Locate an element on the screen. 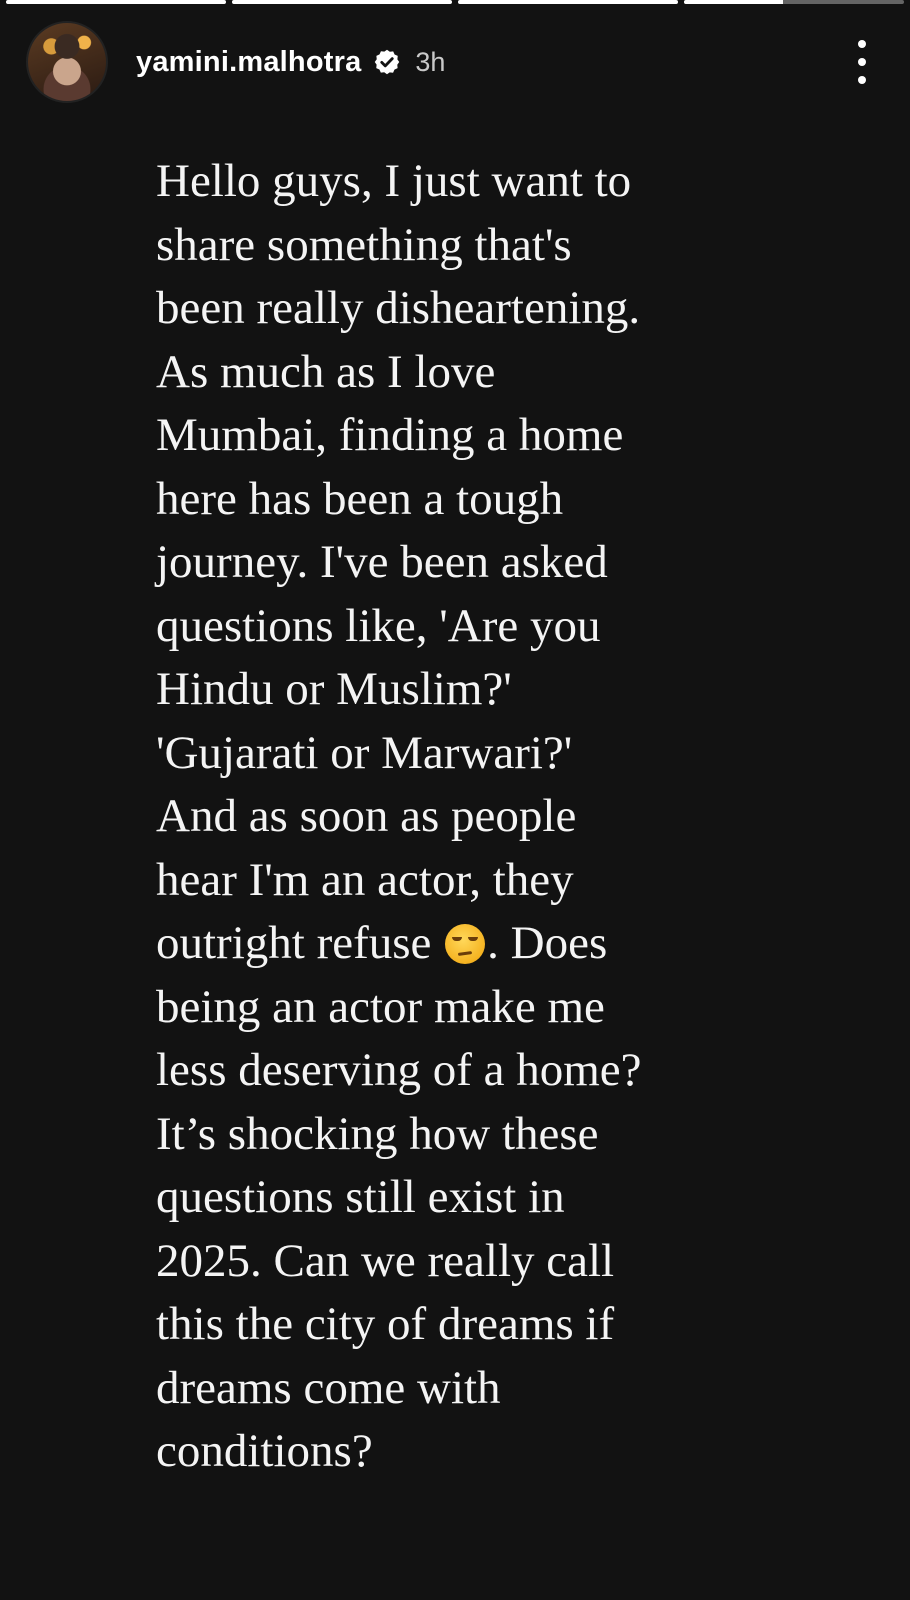 Image resolution: width=910 pixels, height=1600 pixels. story-line: Hindu or Muslim?' is located at coordinates (334, 689).